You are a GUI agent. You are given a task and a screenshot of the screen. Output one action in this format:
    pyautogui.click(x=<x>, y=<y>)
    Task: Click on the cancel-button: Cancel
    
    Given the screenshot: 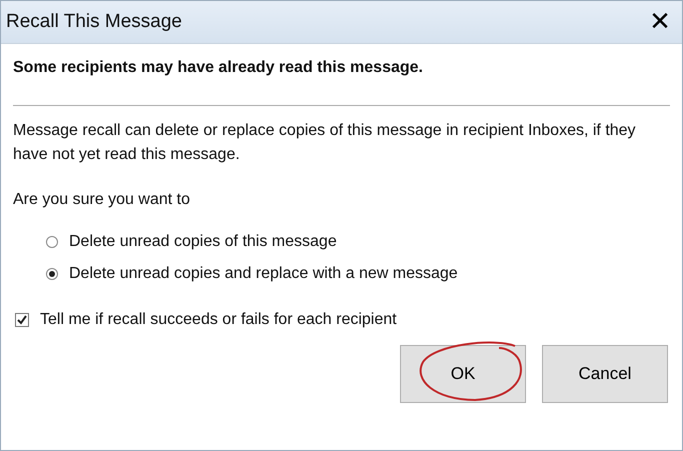 What is the action you would take?
    pyautogui.click(x=605, y=374)
    